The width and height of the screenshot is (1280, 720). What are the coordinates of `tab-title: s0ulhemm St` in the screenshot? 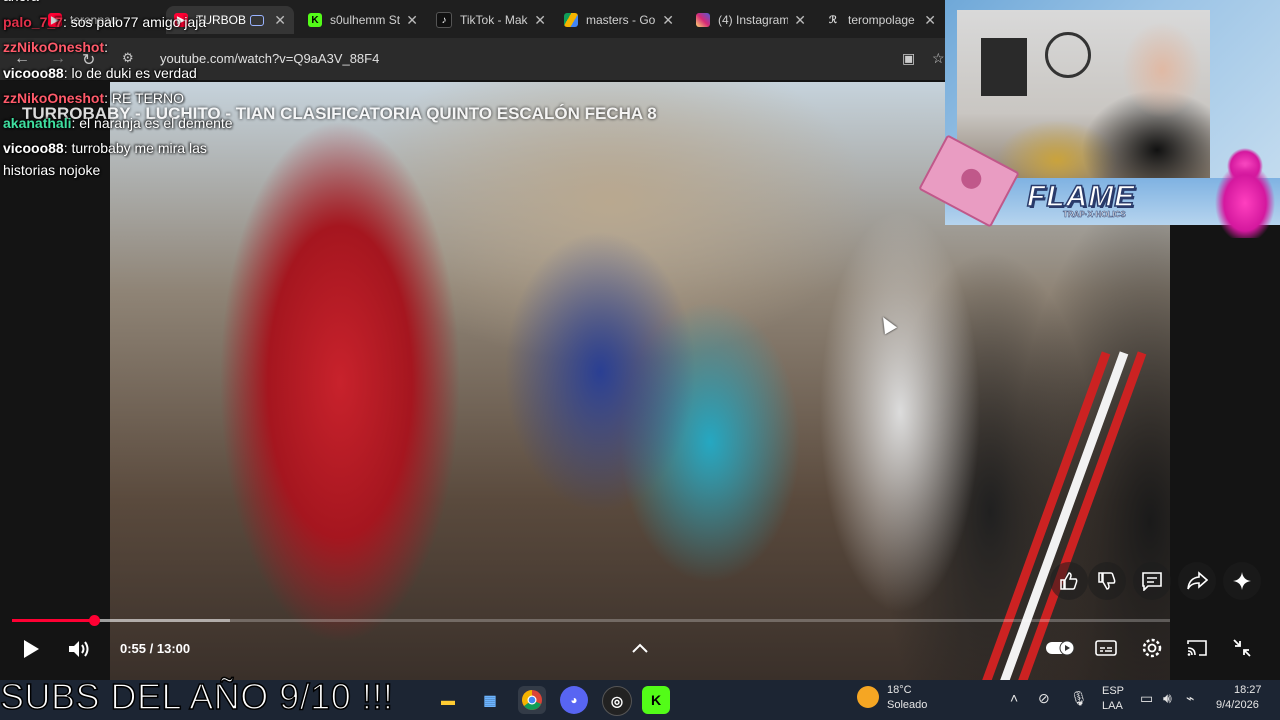 It's located at (365, 20).